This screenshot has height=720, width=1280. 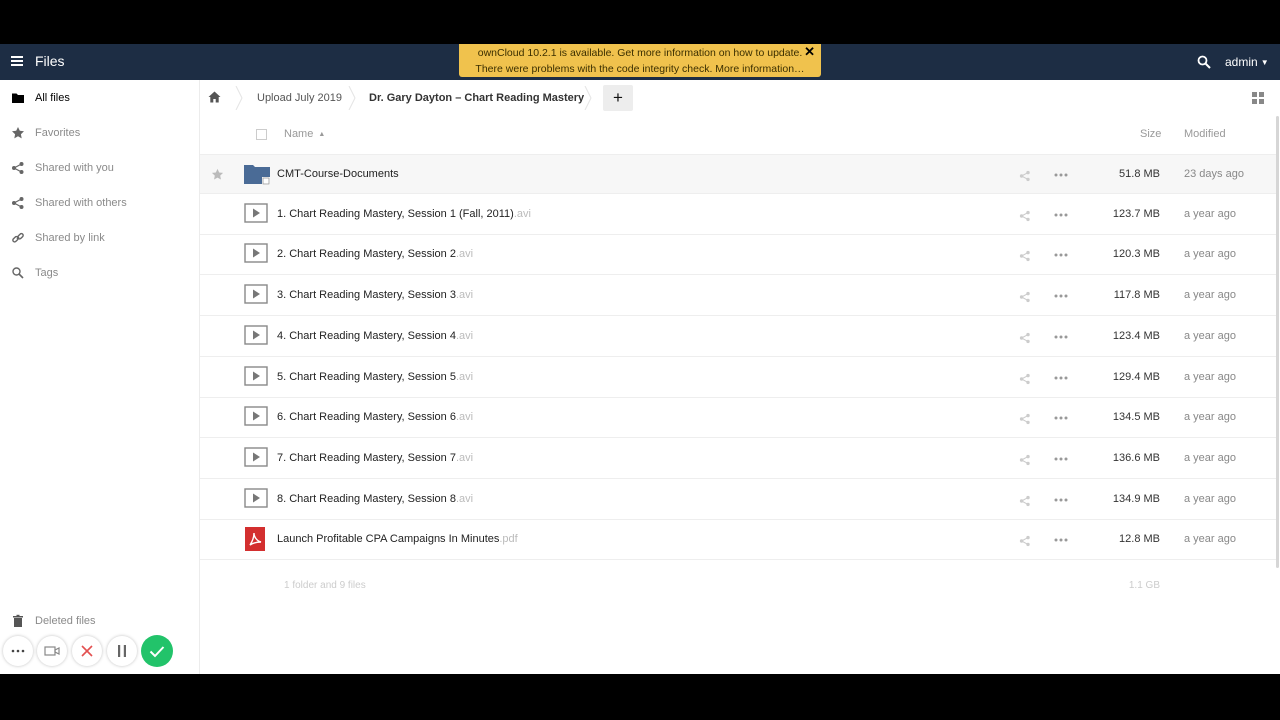 I want to click on user-menu: admin ▼, so click(x=1247, y=62).